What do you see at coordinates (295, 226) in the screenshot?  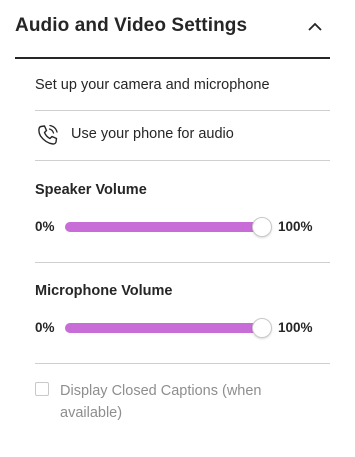 I see `speaker-volume-max-label: 100%` at bounding box center [295, 226].